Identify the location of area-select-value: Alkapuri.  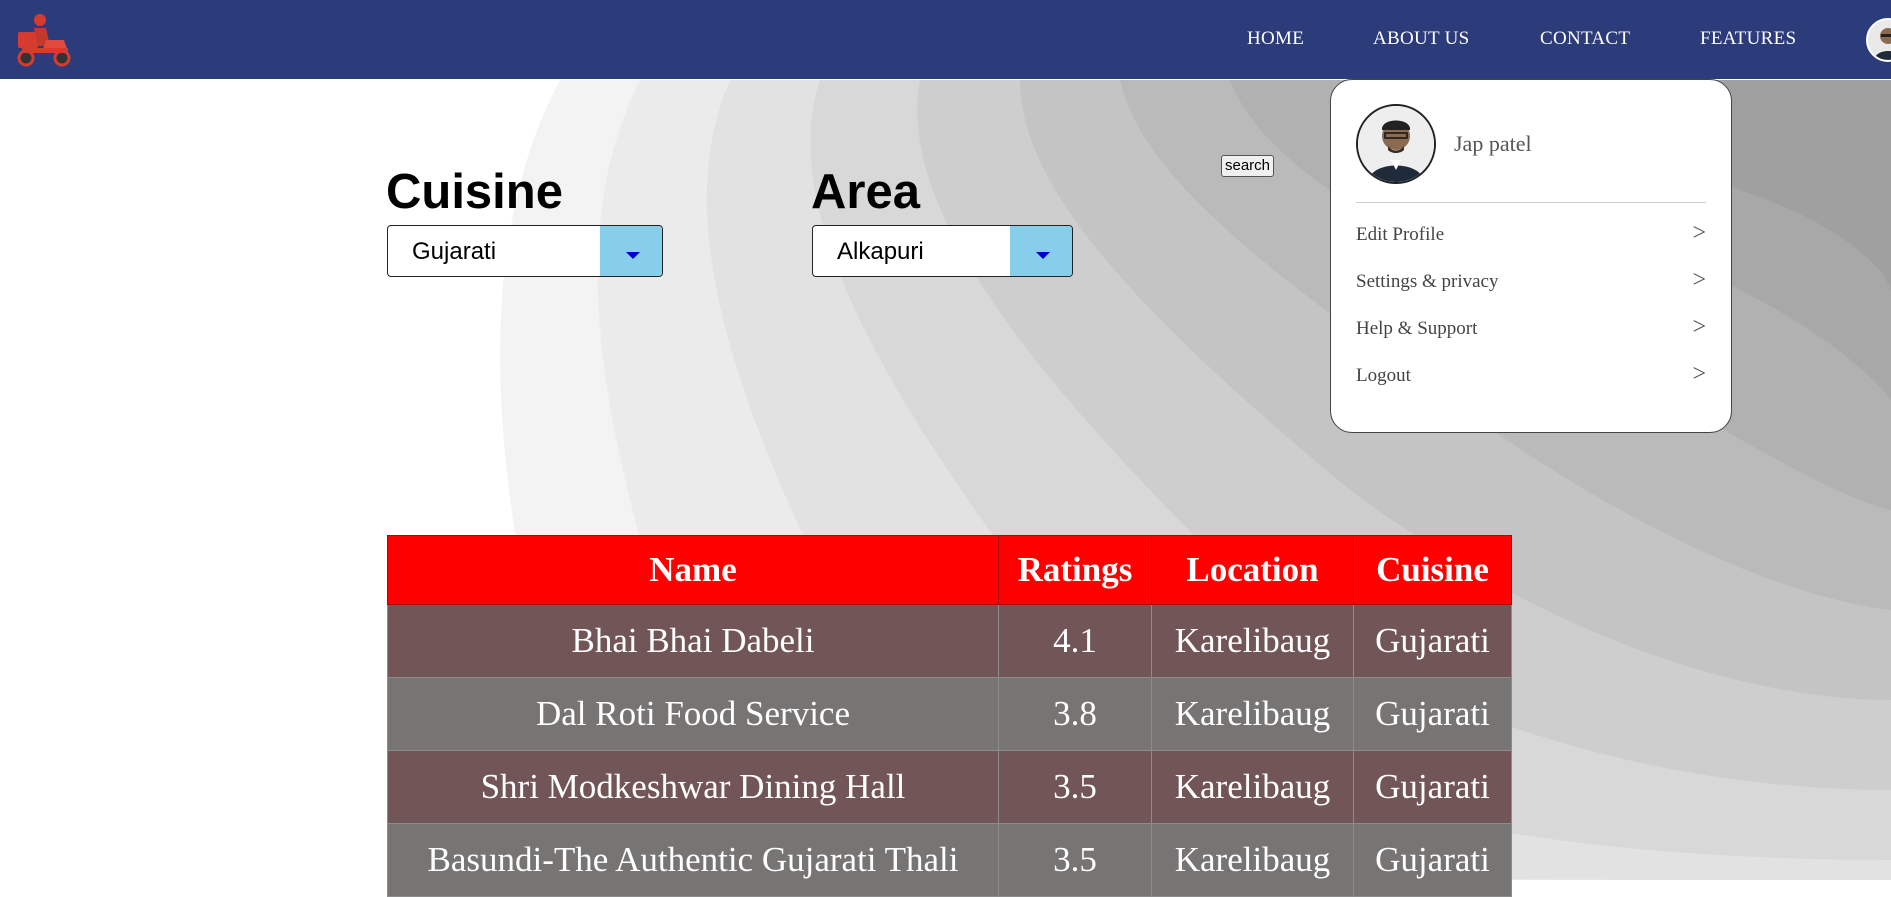
(880, 251).